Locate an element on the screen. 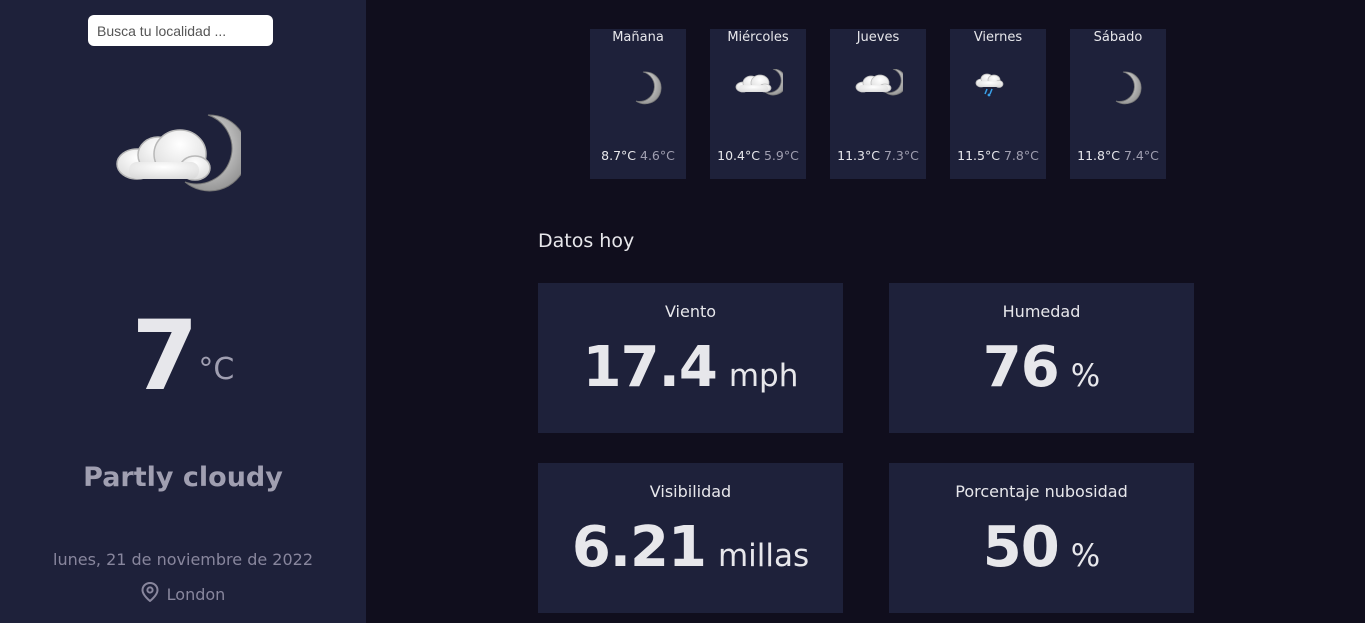  current-temperature: 7°C is located at coordinates (183, 356).